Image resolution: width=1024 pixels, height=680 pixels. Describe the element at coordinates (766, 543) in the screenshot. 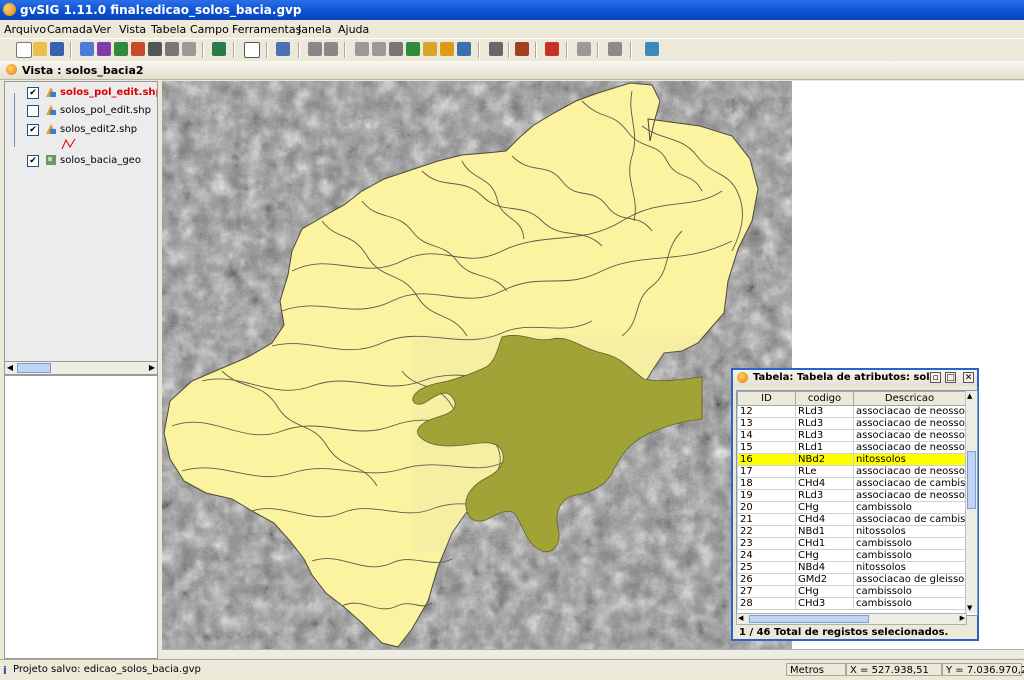

I see `cell-id: 23` at that location.